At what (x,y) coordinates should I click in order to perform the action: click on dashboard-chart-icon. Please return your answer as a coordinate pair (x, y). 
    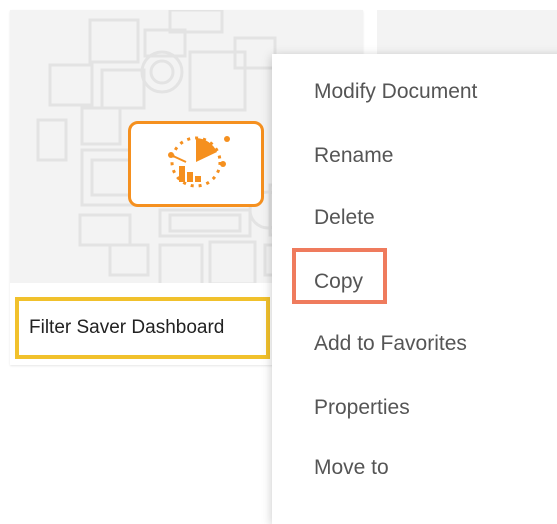
    Looking at the image, I should click on (196, 164).